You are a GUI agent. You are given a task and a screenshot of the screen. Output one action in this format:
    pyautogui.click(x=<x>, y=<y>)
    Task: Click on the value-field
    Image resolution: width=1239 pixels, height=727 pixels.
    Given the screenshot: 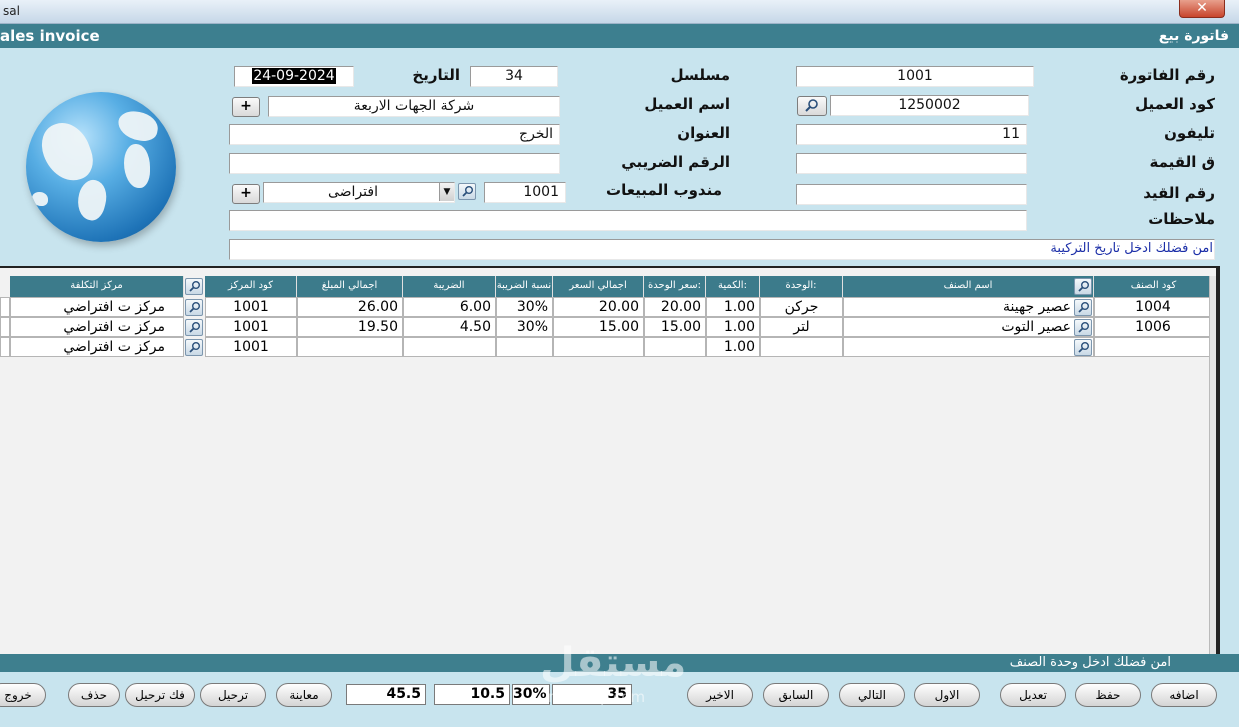 What is the action you would take?
    pyautogui.click(x=911, y=163)
    